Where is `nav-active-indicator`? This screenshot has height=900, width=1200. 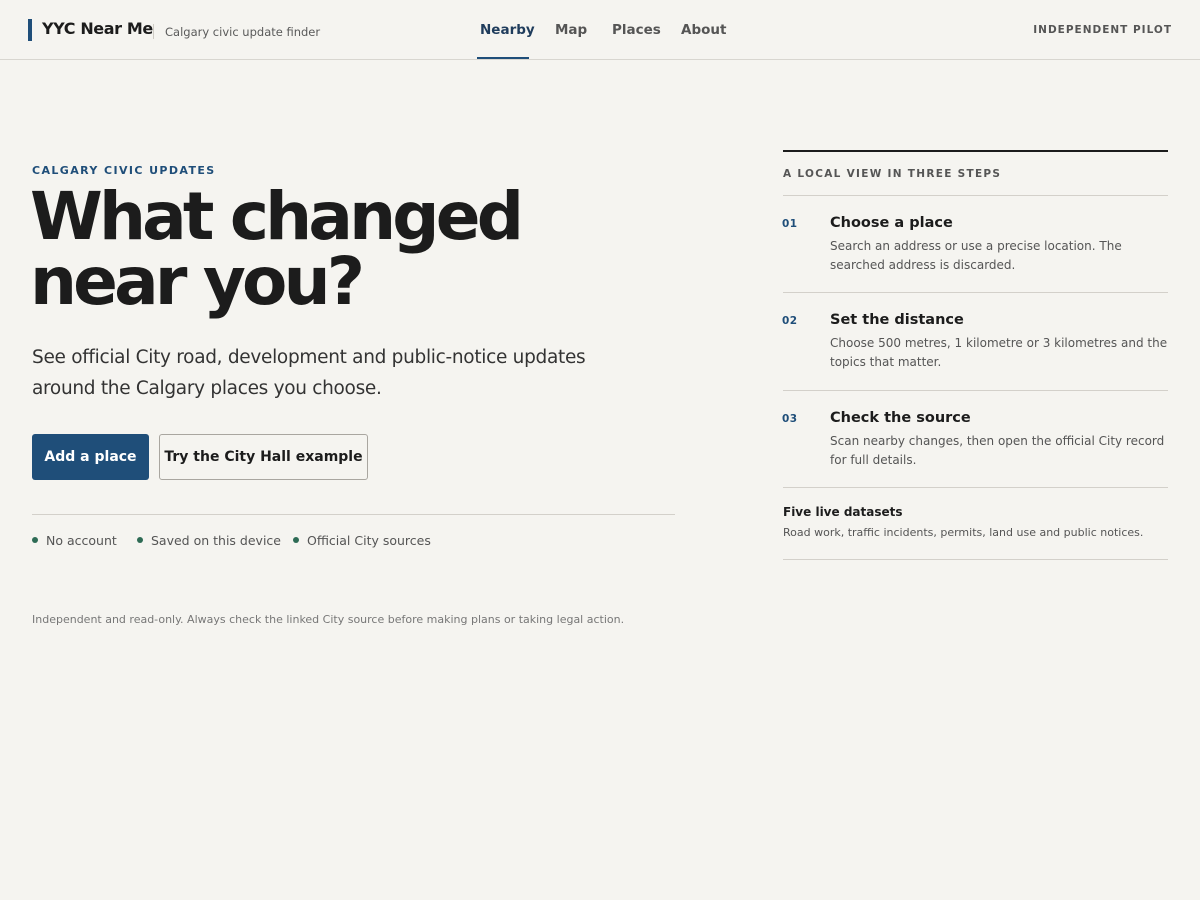 nav-active-indicator is located at coordinates (503, 58).